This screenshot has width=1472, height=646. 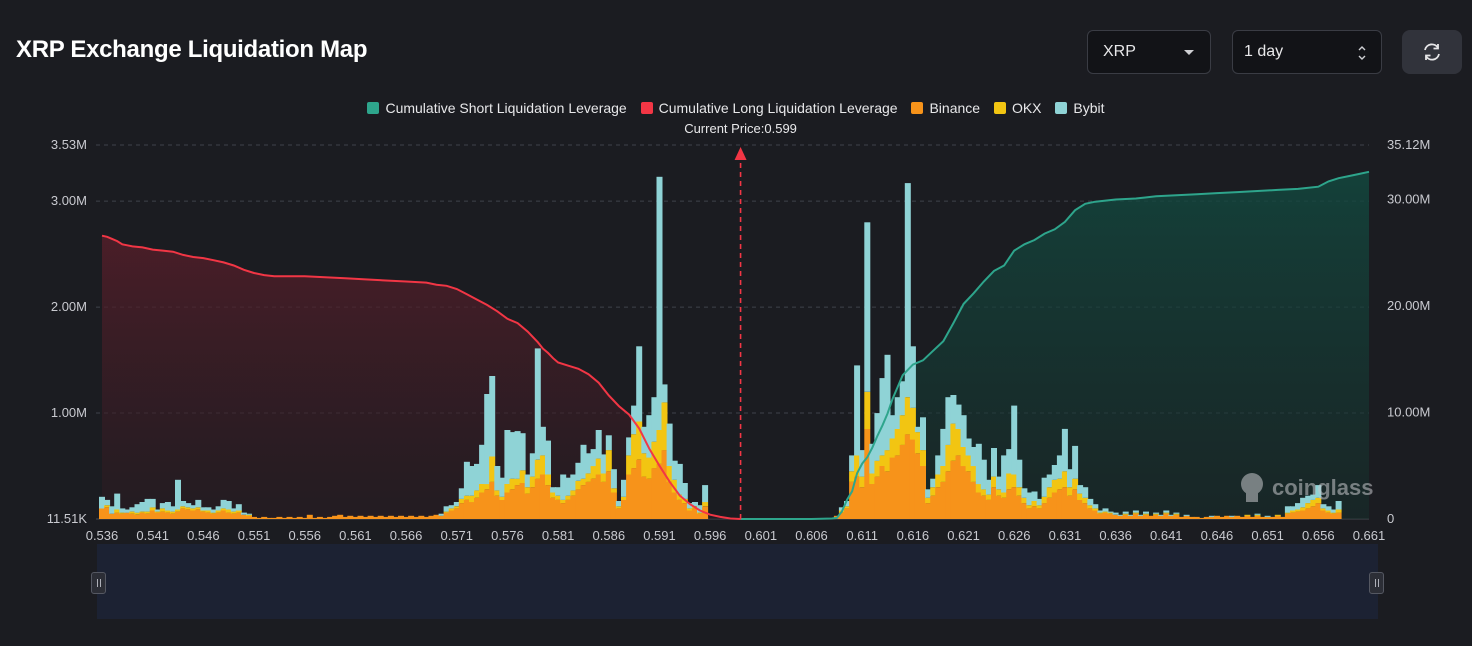 I want to click on x-tick-label: 0.661, so click(x=1369, y=535).